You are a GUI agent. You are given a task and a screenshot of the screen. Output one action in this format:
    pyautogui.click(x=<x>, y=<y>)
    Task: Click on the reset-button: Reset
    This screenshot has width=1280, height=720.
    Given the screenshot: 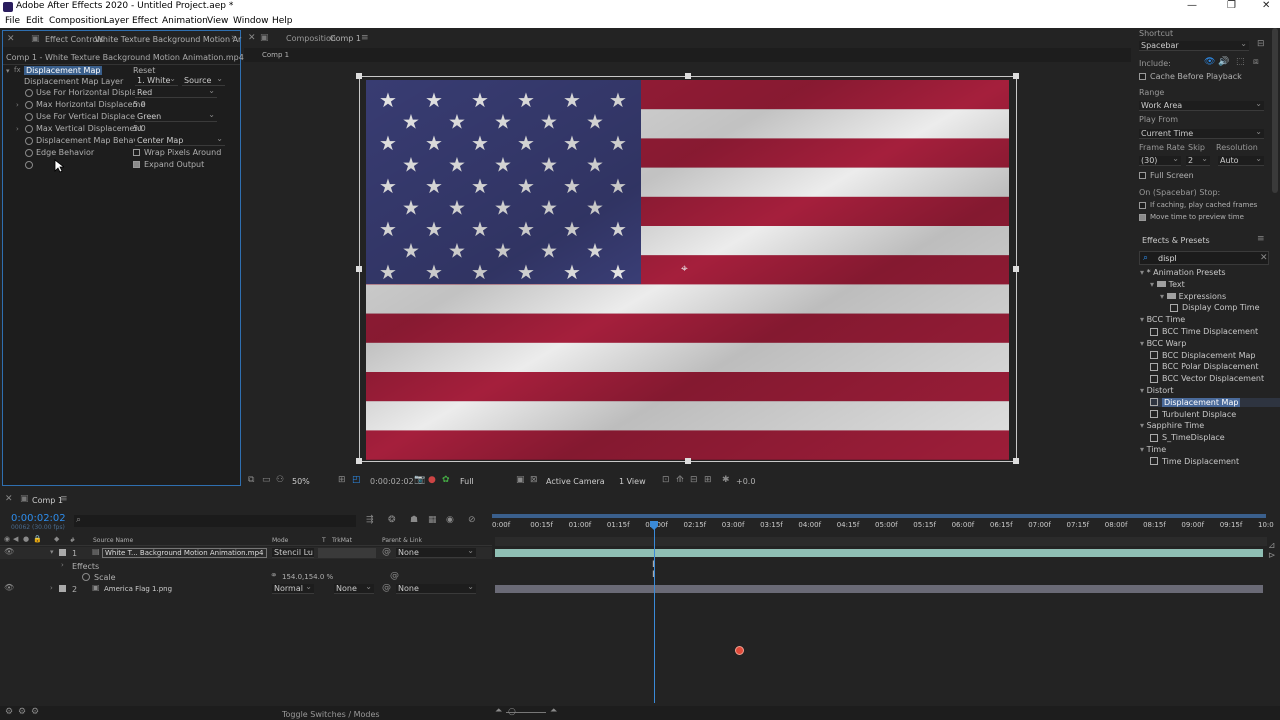 What is the action you would take?
    pyautogui.click(x=144, y=70)
    